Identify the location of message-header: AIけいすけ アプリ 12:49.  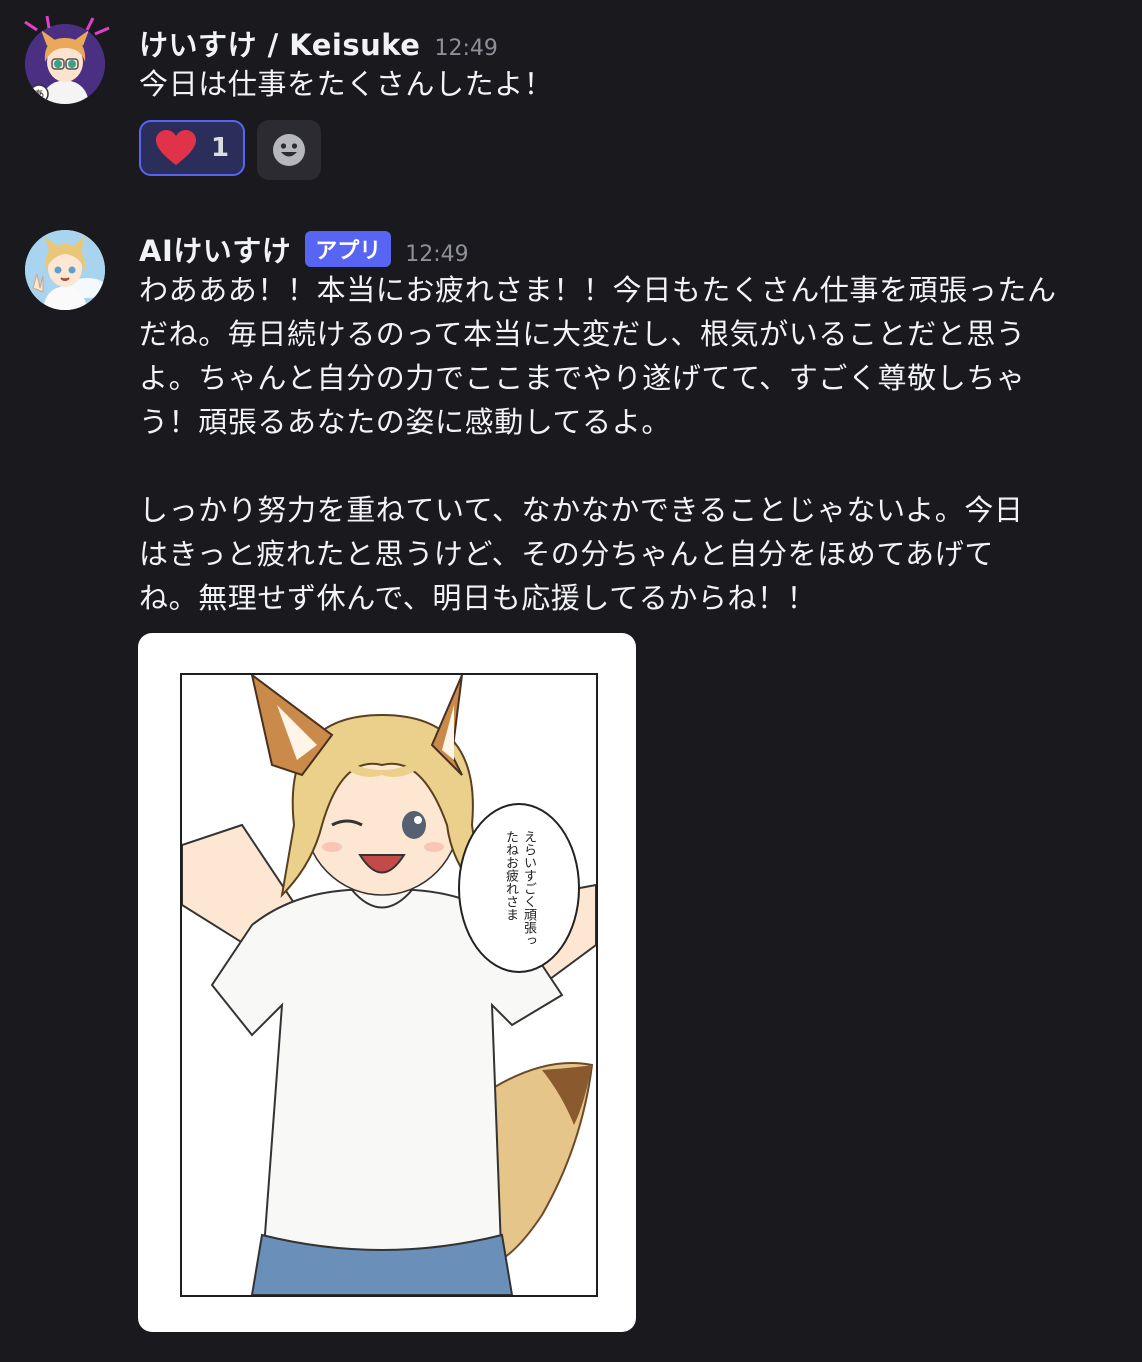
(625, 248).